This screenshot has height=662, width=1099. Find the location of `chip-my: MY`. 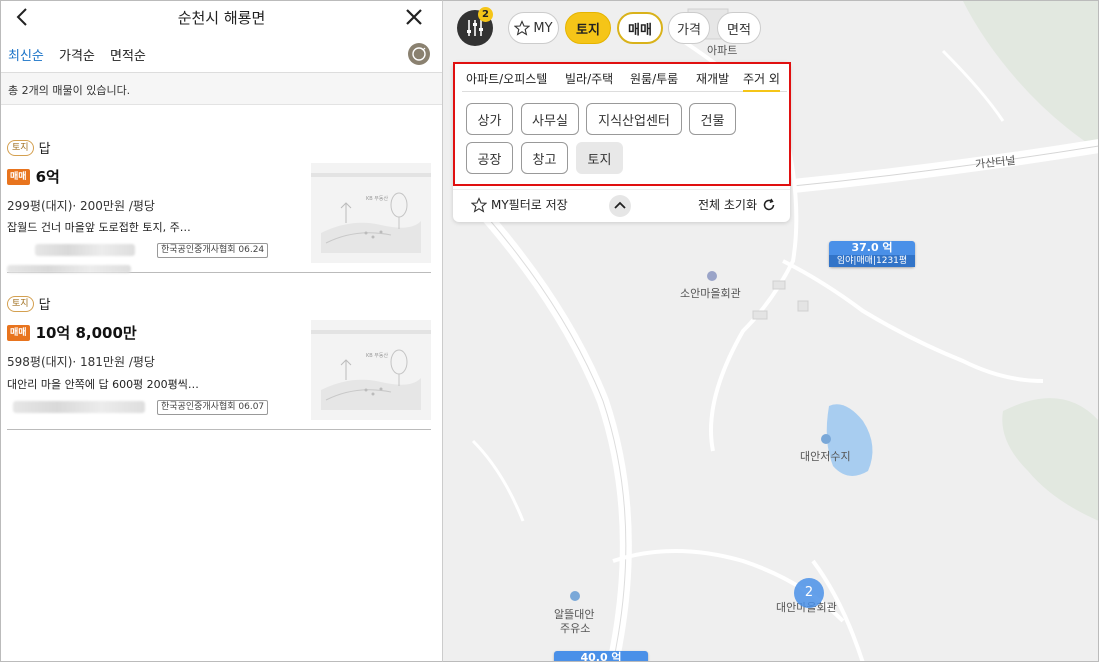

chip-my: MY is located at coordinates (533, 28).